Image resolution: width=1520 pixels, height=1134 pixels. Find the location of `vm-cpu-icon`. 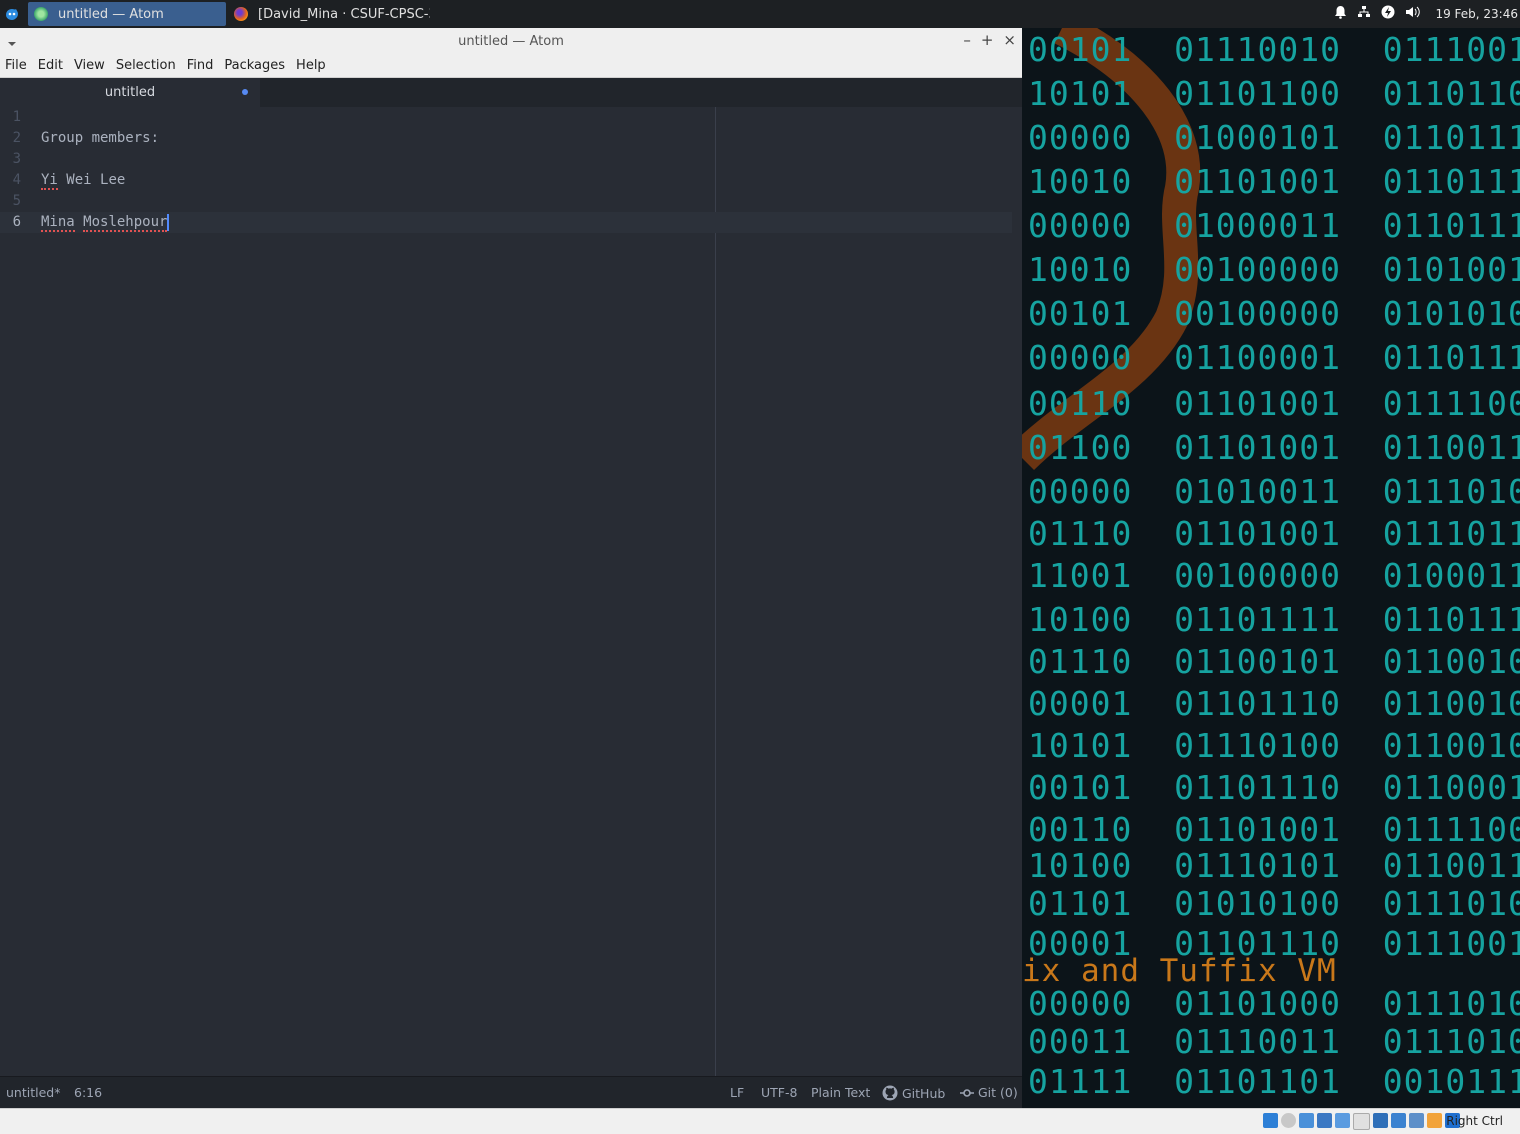

vm-cpu-icon is located at coordinates (1416, 1120).